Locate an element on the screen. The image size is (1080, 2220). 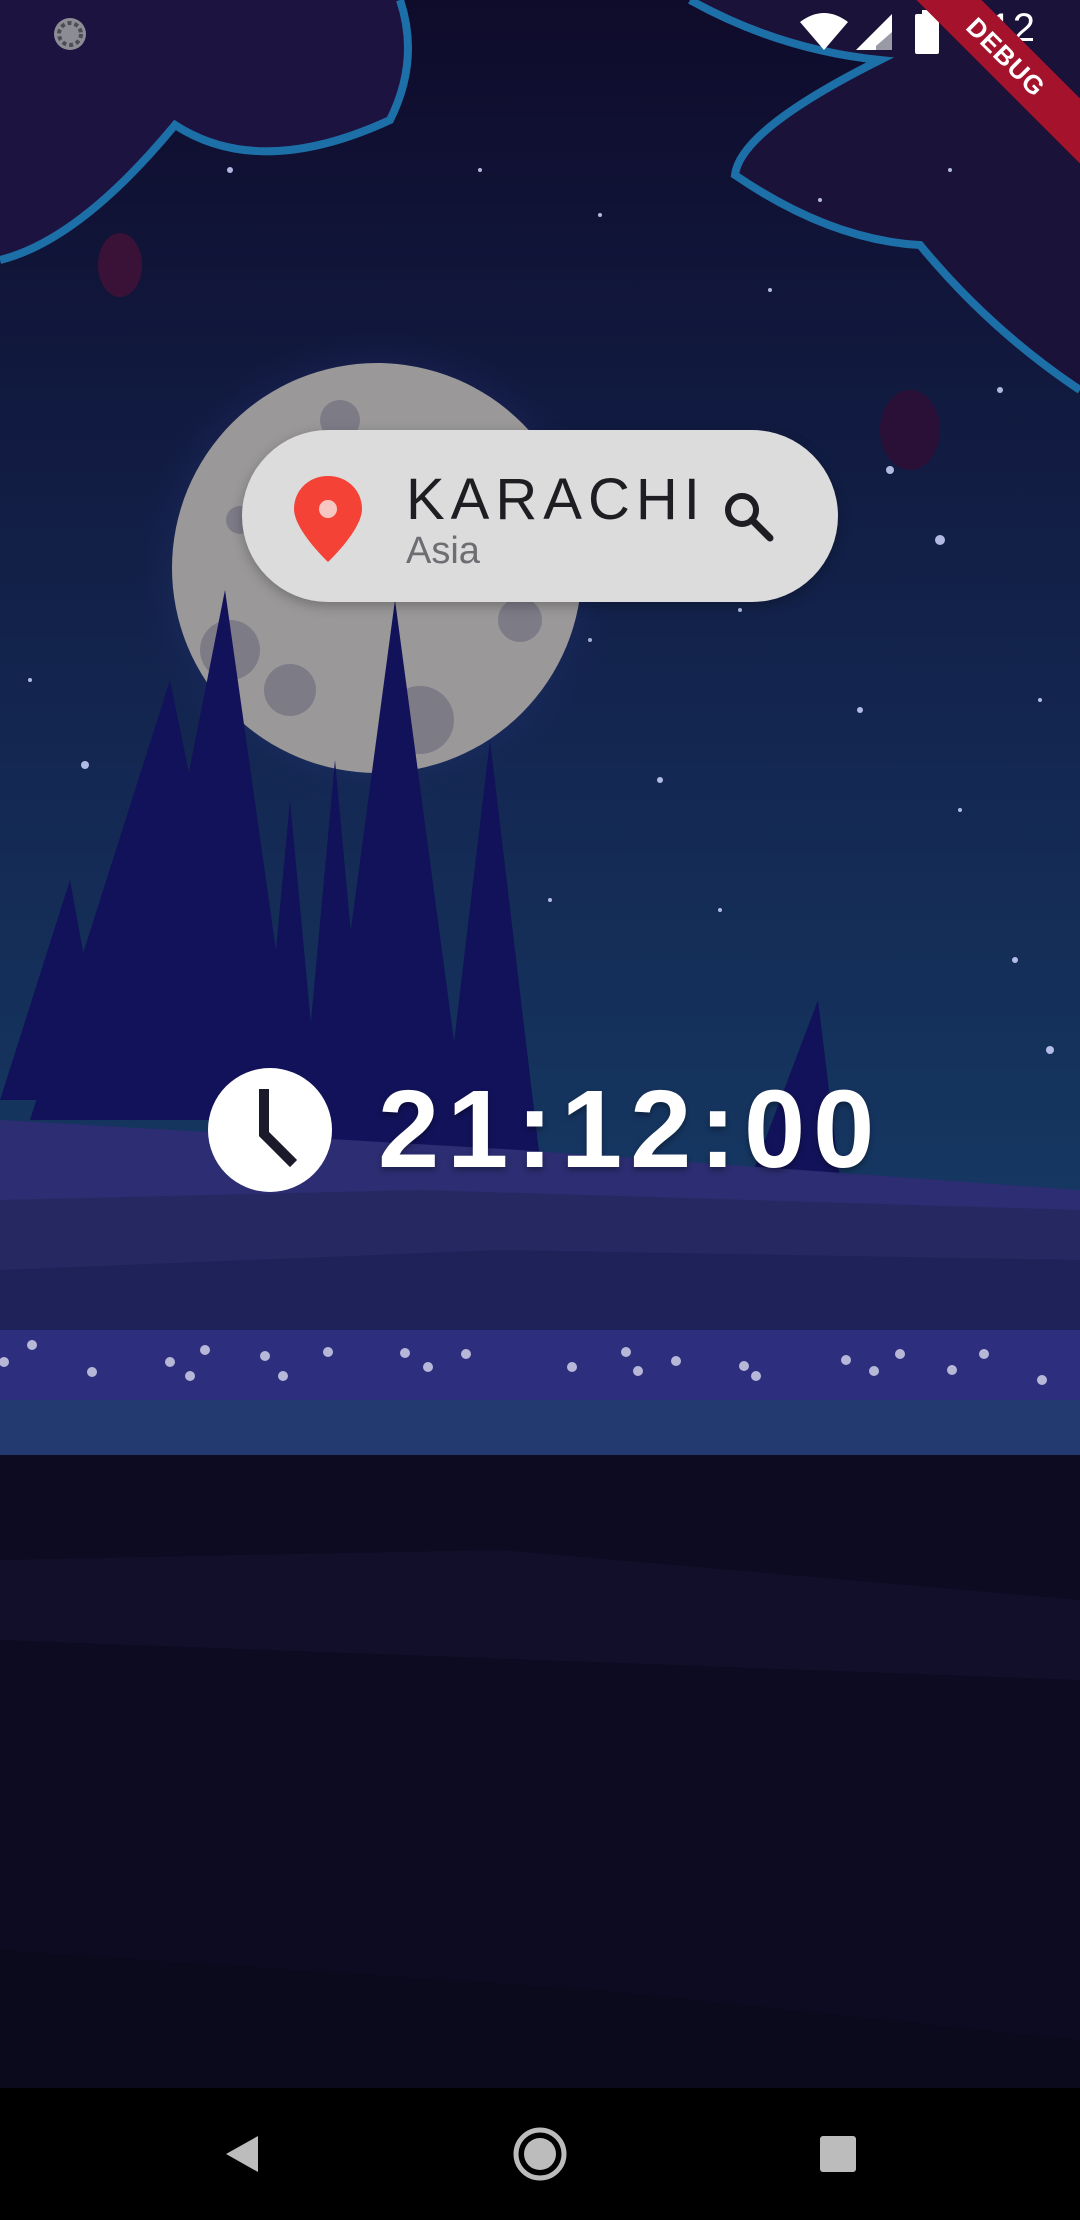
navigation-bar is located at coordinates (540, 2154).